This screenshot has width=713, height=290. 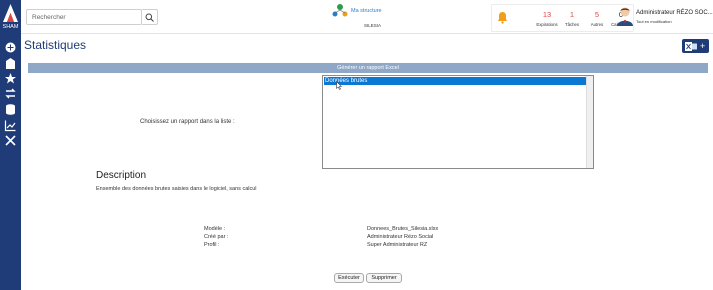 I want to click on list-item: Données brutes, so click(x=455, y=81).